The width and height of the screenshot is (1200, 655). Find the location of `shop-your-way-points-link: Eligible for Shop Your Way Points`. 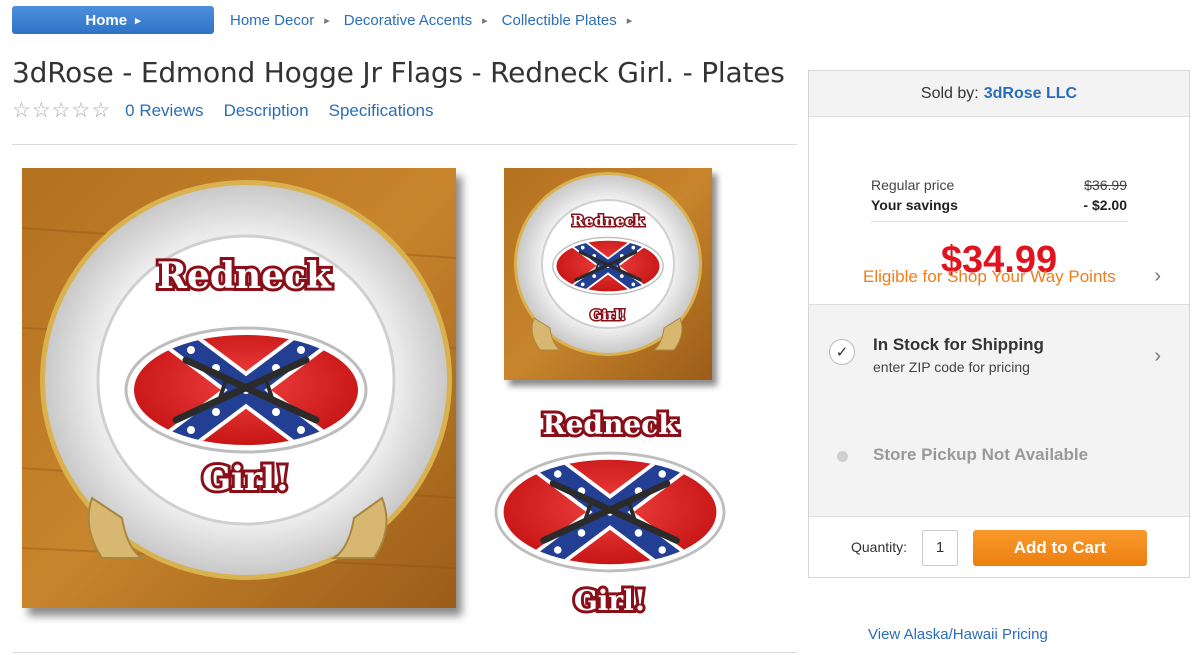

shop-your-way-points-link: Eligible for Shop Your Way Points is located at coordinates (989, 277).